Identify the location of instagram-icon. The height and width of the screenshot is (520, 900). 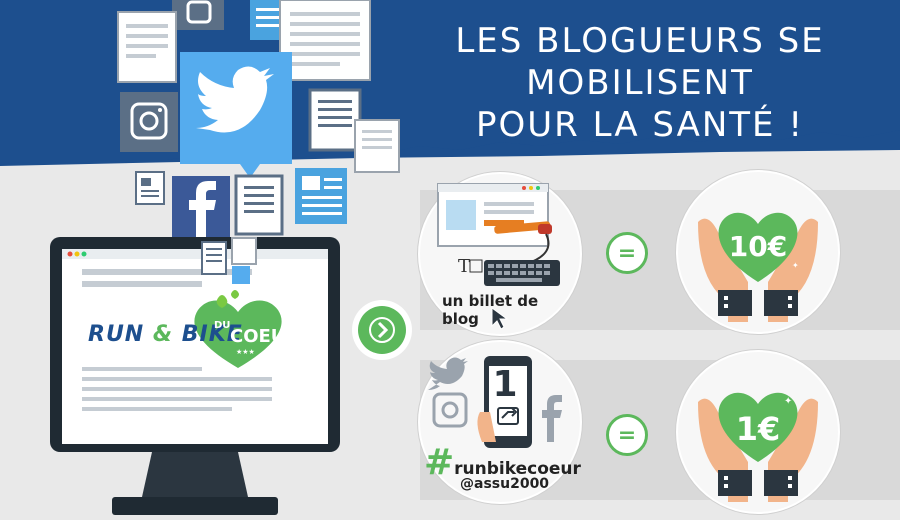
(149, 122).